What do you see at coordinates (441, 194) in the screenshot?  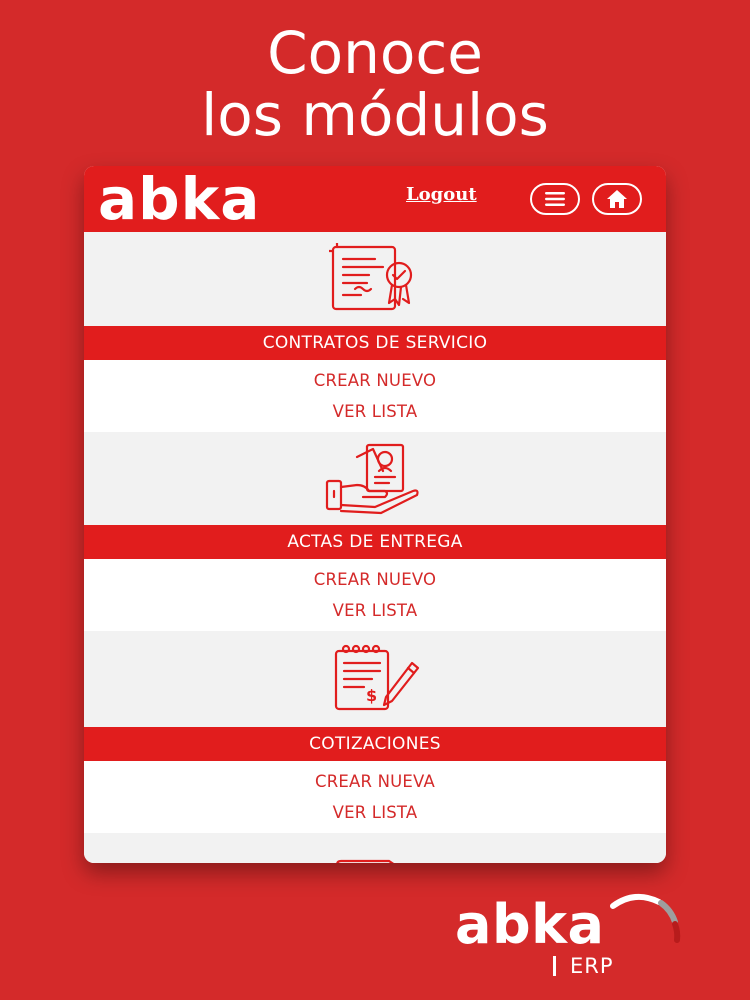 I see `logout-link: Logout` at bounding box center [441, 194].